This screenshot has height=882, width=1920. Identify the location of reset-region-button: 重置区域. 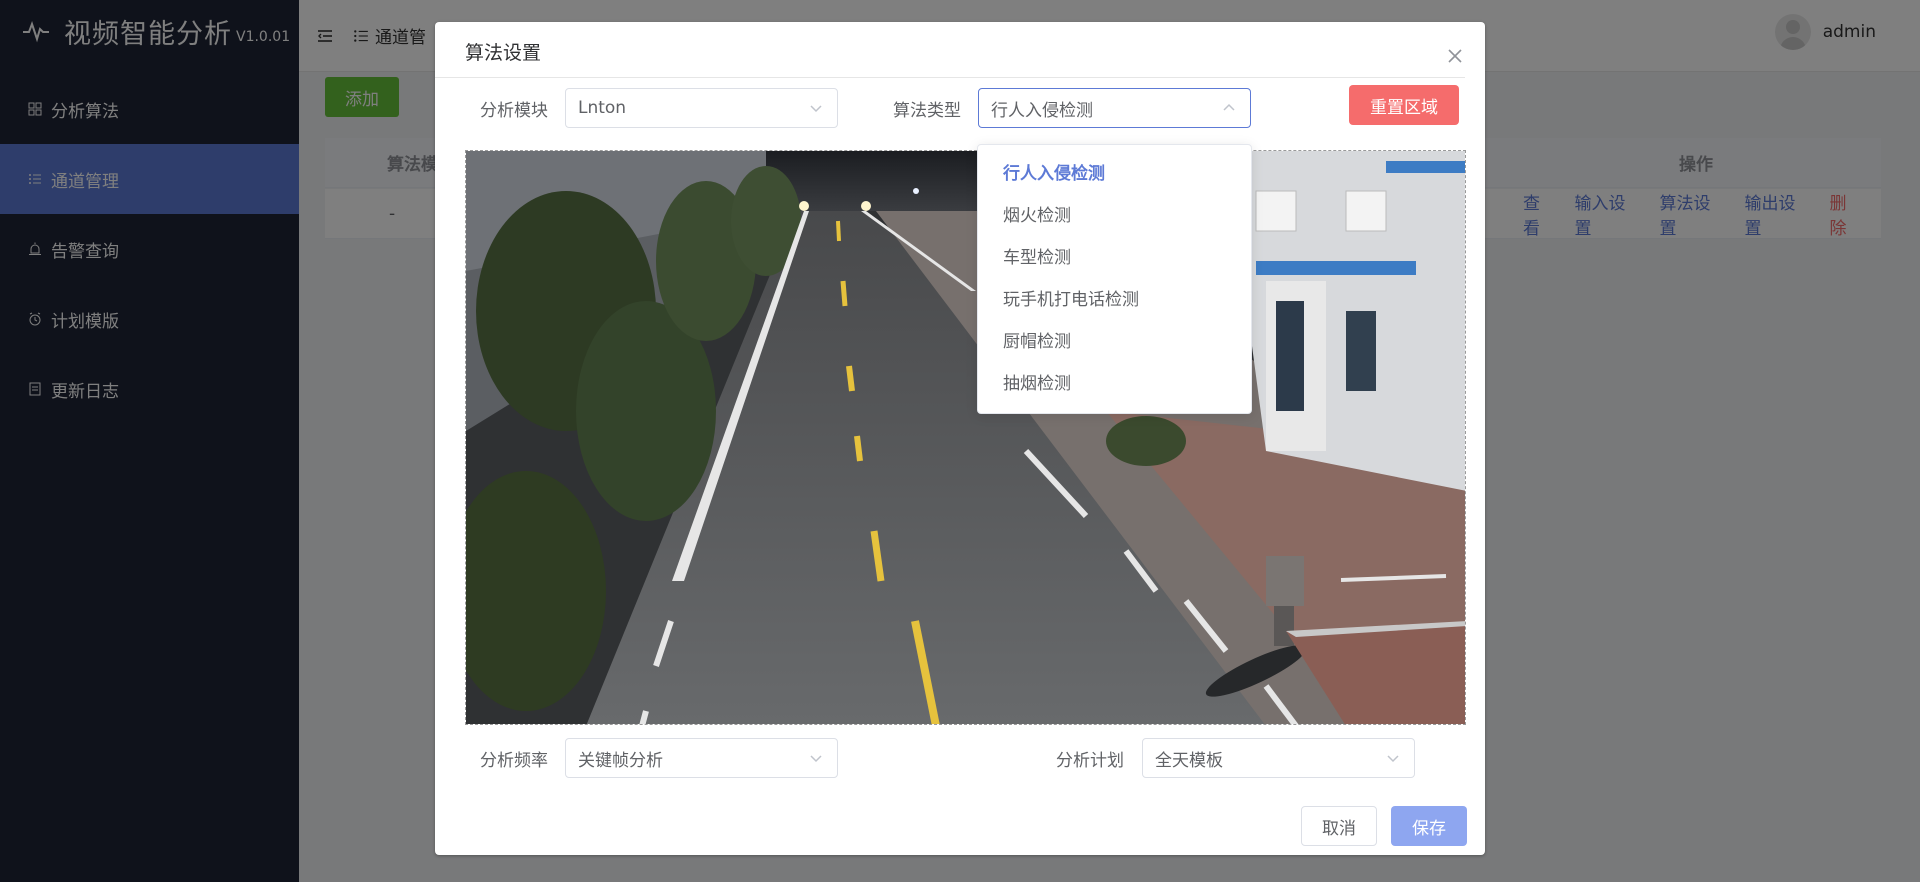
(1404, 105).